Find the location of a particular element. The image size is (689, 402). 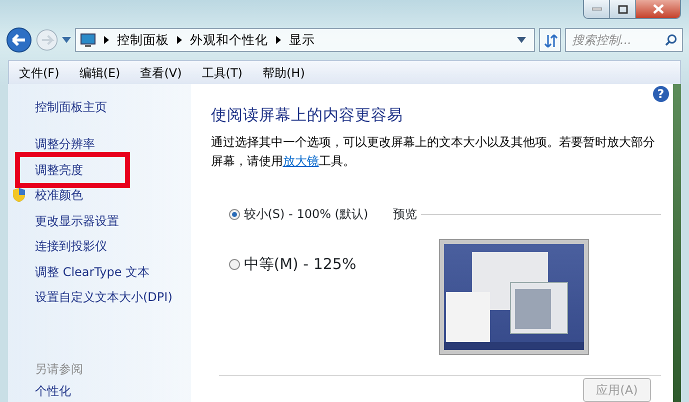

magnifier-link: 放大镜 is located at coordinates (300, 161).